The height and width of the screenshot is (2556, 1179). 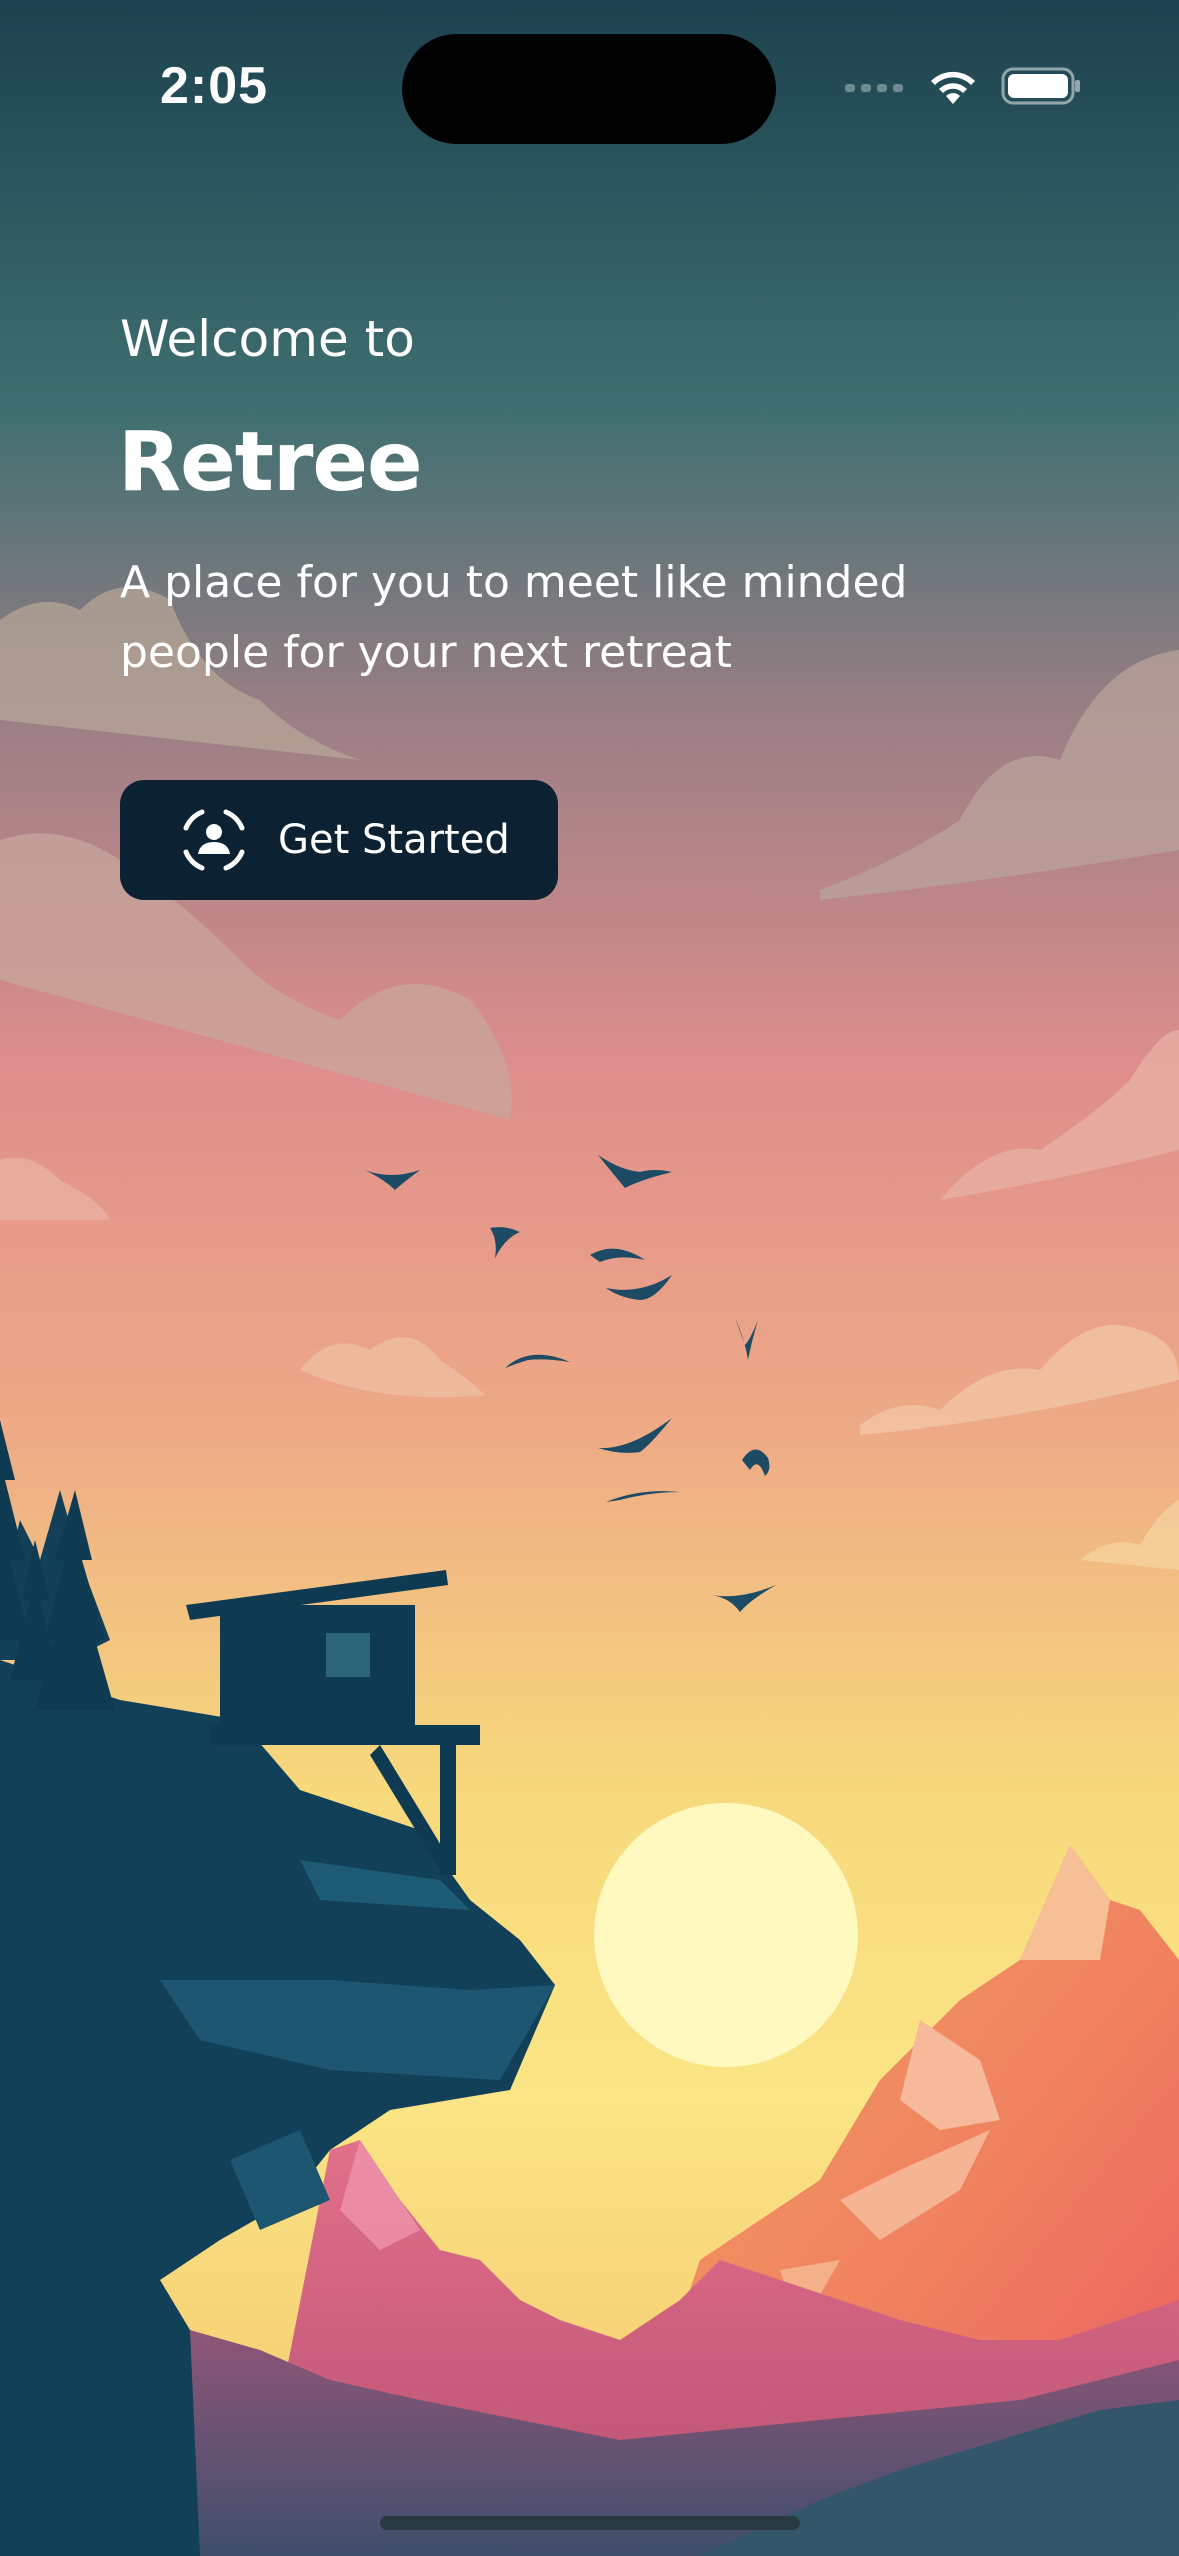 I want to click on get-started-label: Get Started, so click(x=394, y=840).